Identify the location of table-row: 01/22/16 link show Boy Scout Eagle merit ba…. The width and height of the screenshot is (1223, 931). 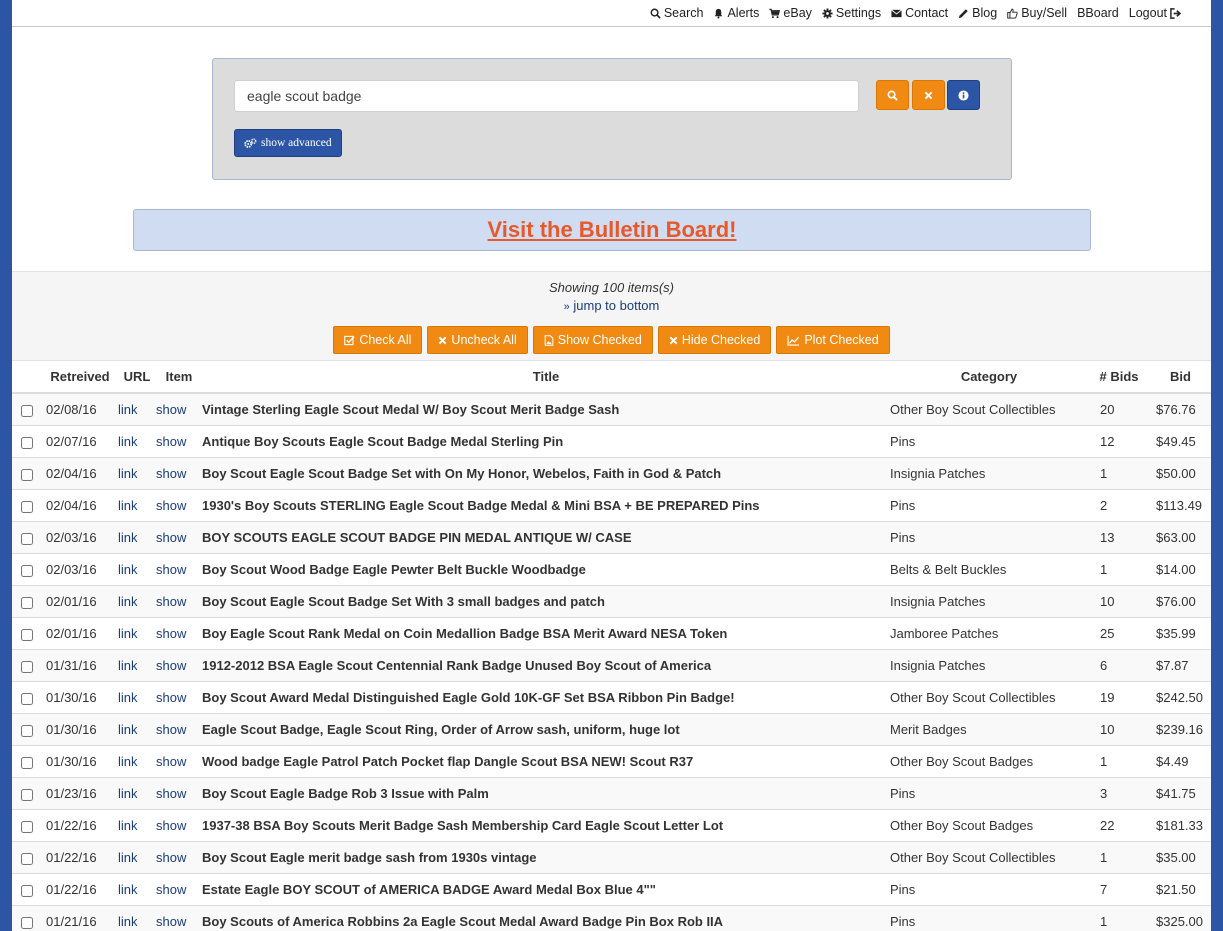
(611, 857).